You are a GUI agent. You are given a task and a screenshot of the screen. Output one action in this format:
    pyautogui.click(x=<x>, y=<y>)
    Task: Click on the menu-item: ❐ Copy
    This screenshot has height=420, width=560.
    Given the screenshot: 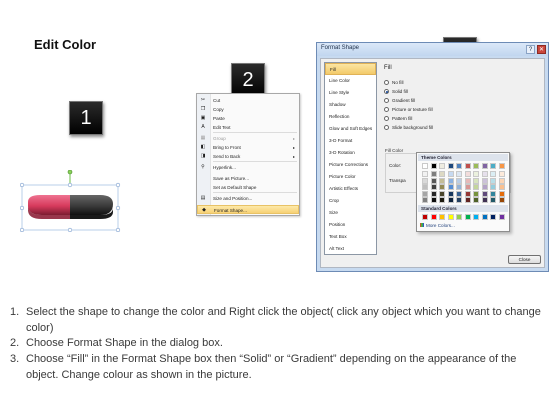 What is the action you would take?
    pyautogui.click(x=248, y=109)
    